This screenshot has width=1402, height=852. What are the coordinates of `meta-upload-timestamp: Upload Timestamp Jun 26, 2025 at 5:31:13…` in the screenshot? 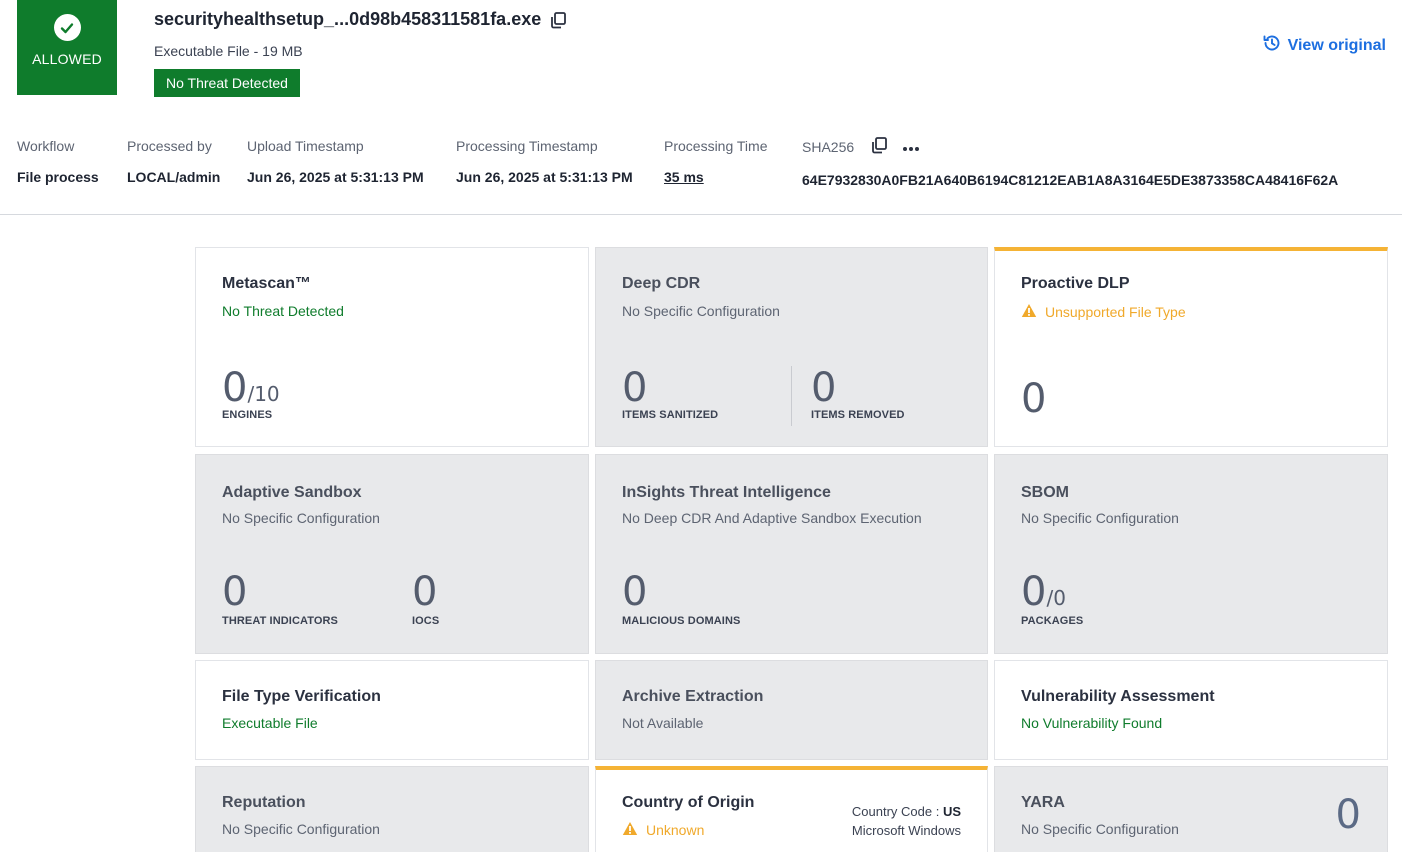 It's located at (335, 161).